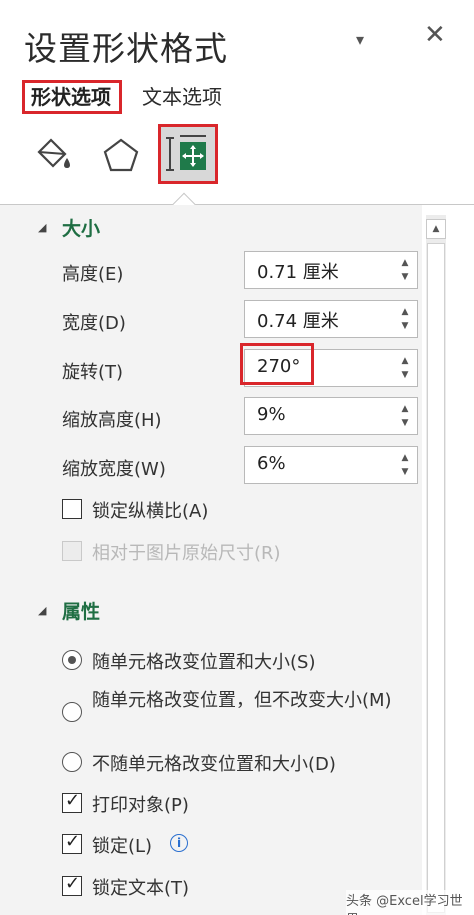 The image size is (474, 915). What do you see at coordinates (112, 420) in the screenshot?
I see `scale-height-label: 缩放高度(H)` at bounding box center [112, 420].